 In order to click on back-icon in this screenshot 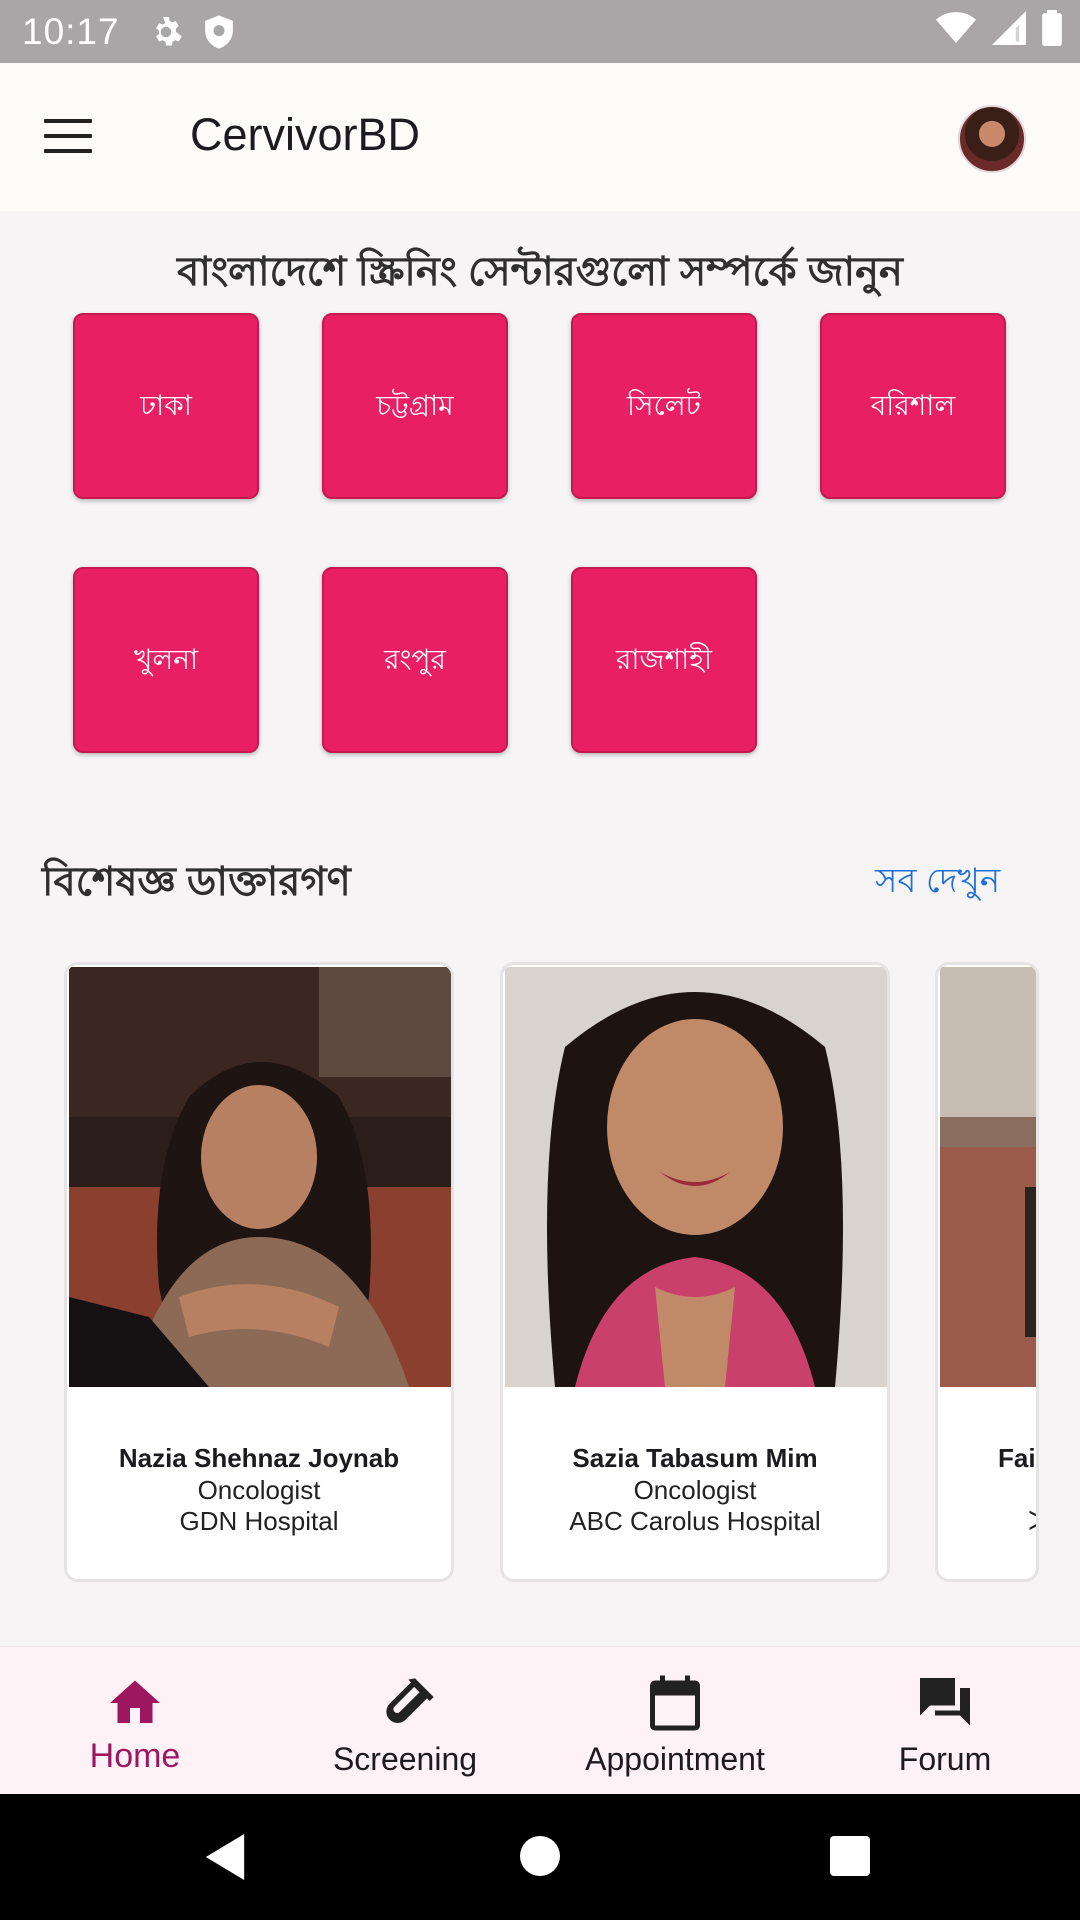, I will do `click(225, 1859)`.